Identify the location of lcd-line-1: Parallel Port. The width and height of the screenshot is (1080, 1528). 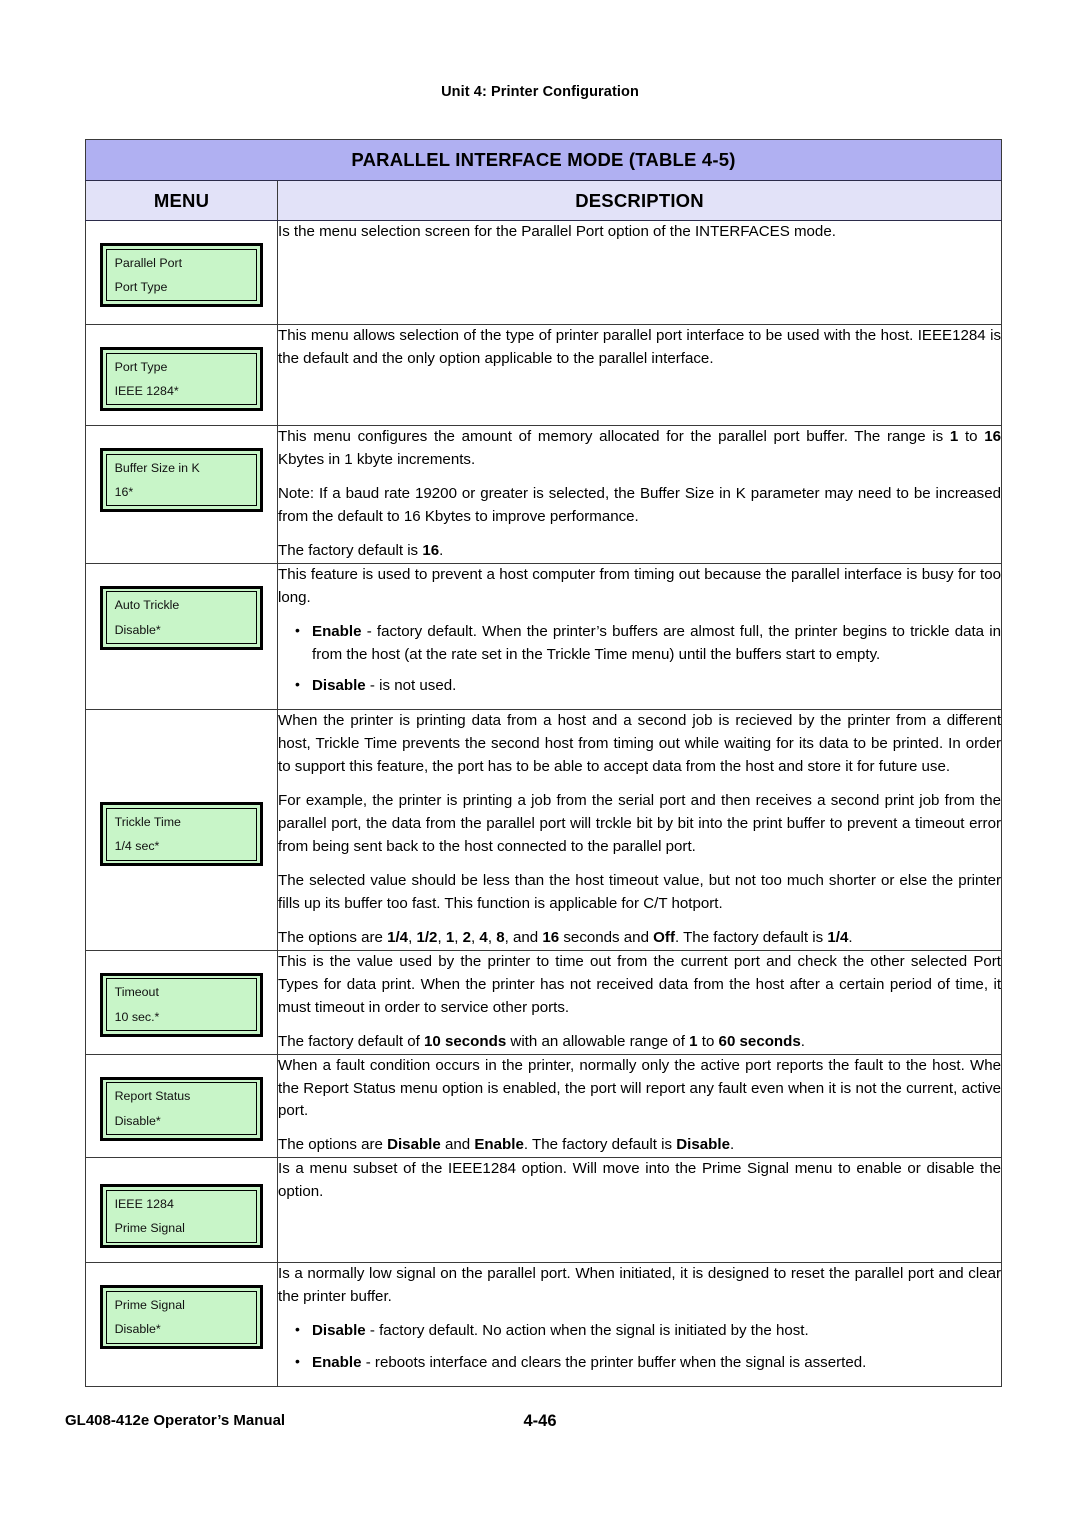
(148, 262).